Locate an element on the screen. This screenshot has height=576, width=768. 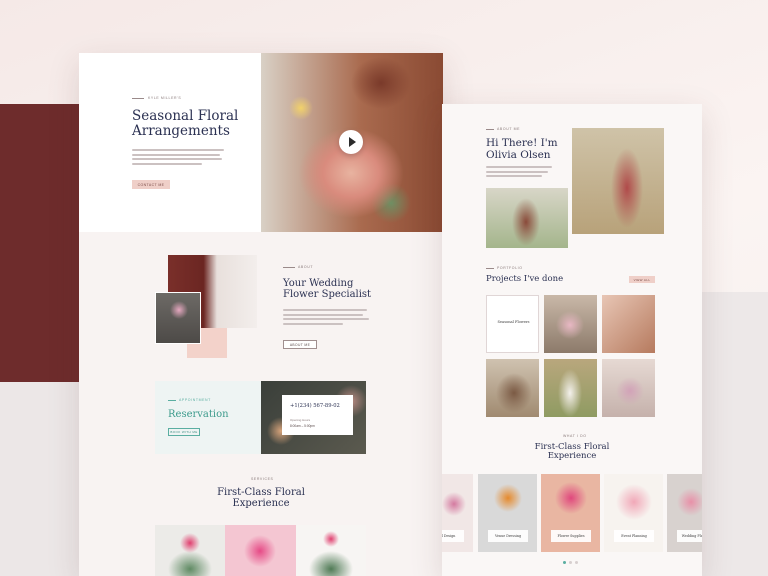
projects-eyebrow: PORTFOLIO is located at coordinates (510, 268).